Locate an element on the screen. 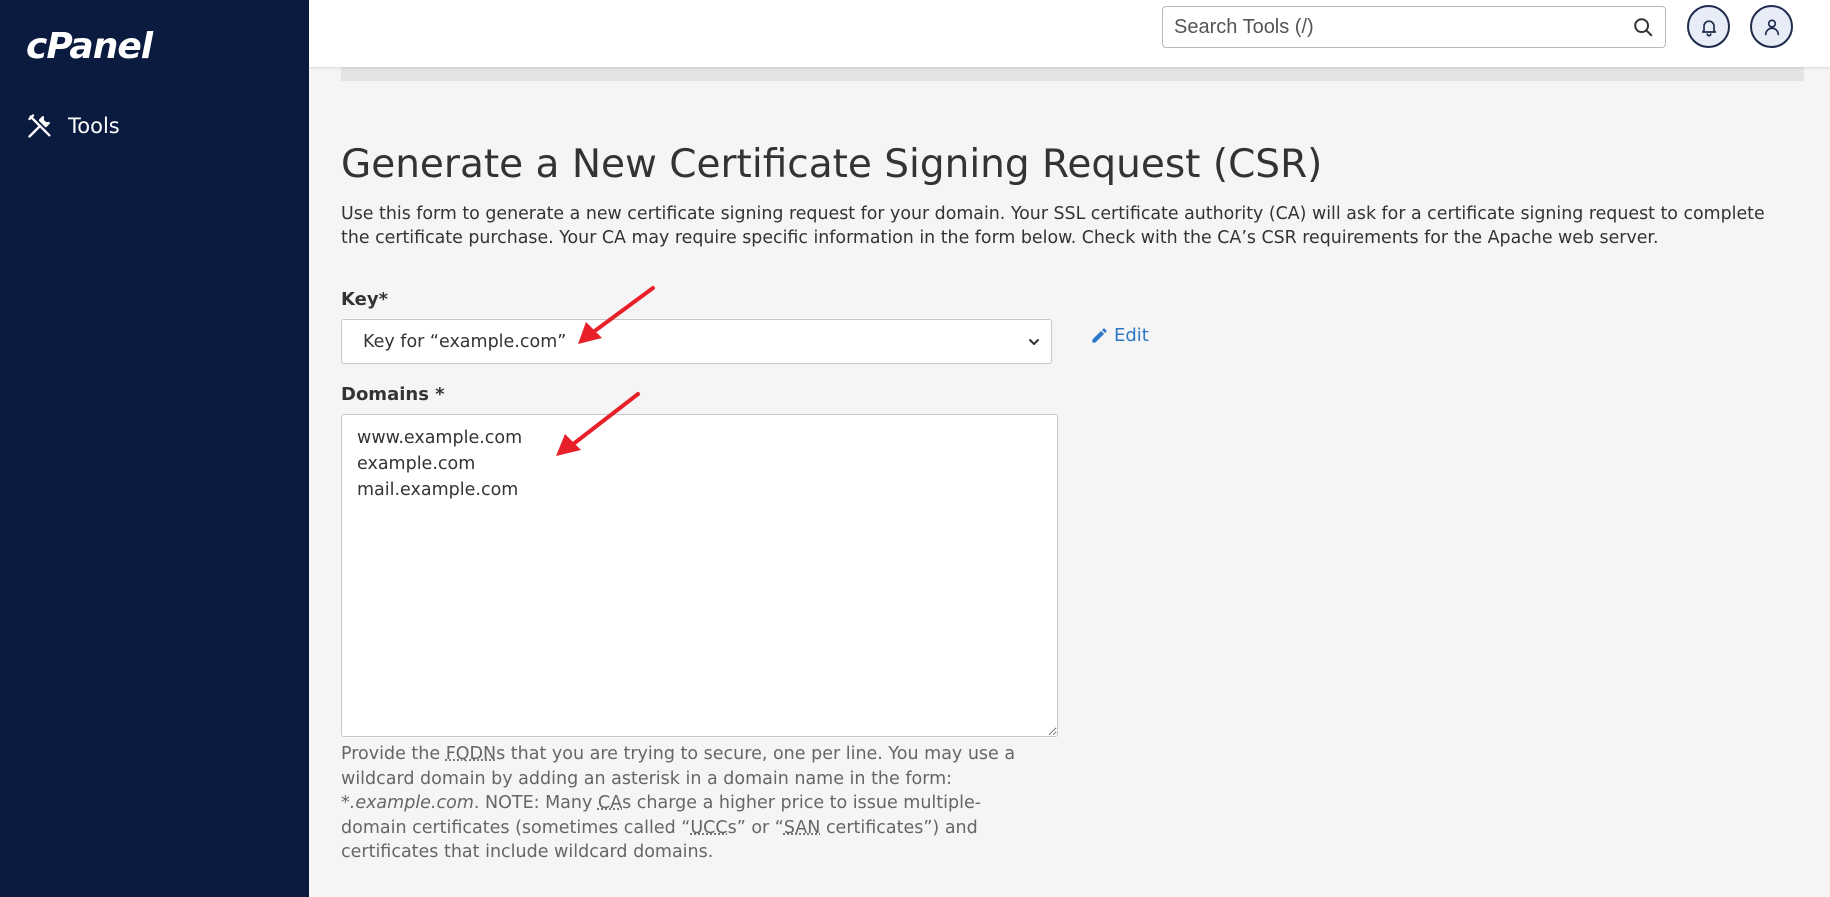  wildcard-example: *.example.com is located at coordinates (407, 803).